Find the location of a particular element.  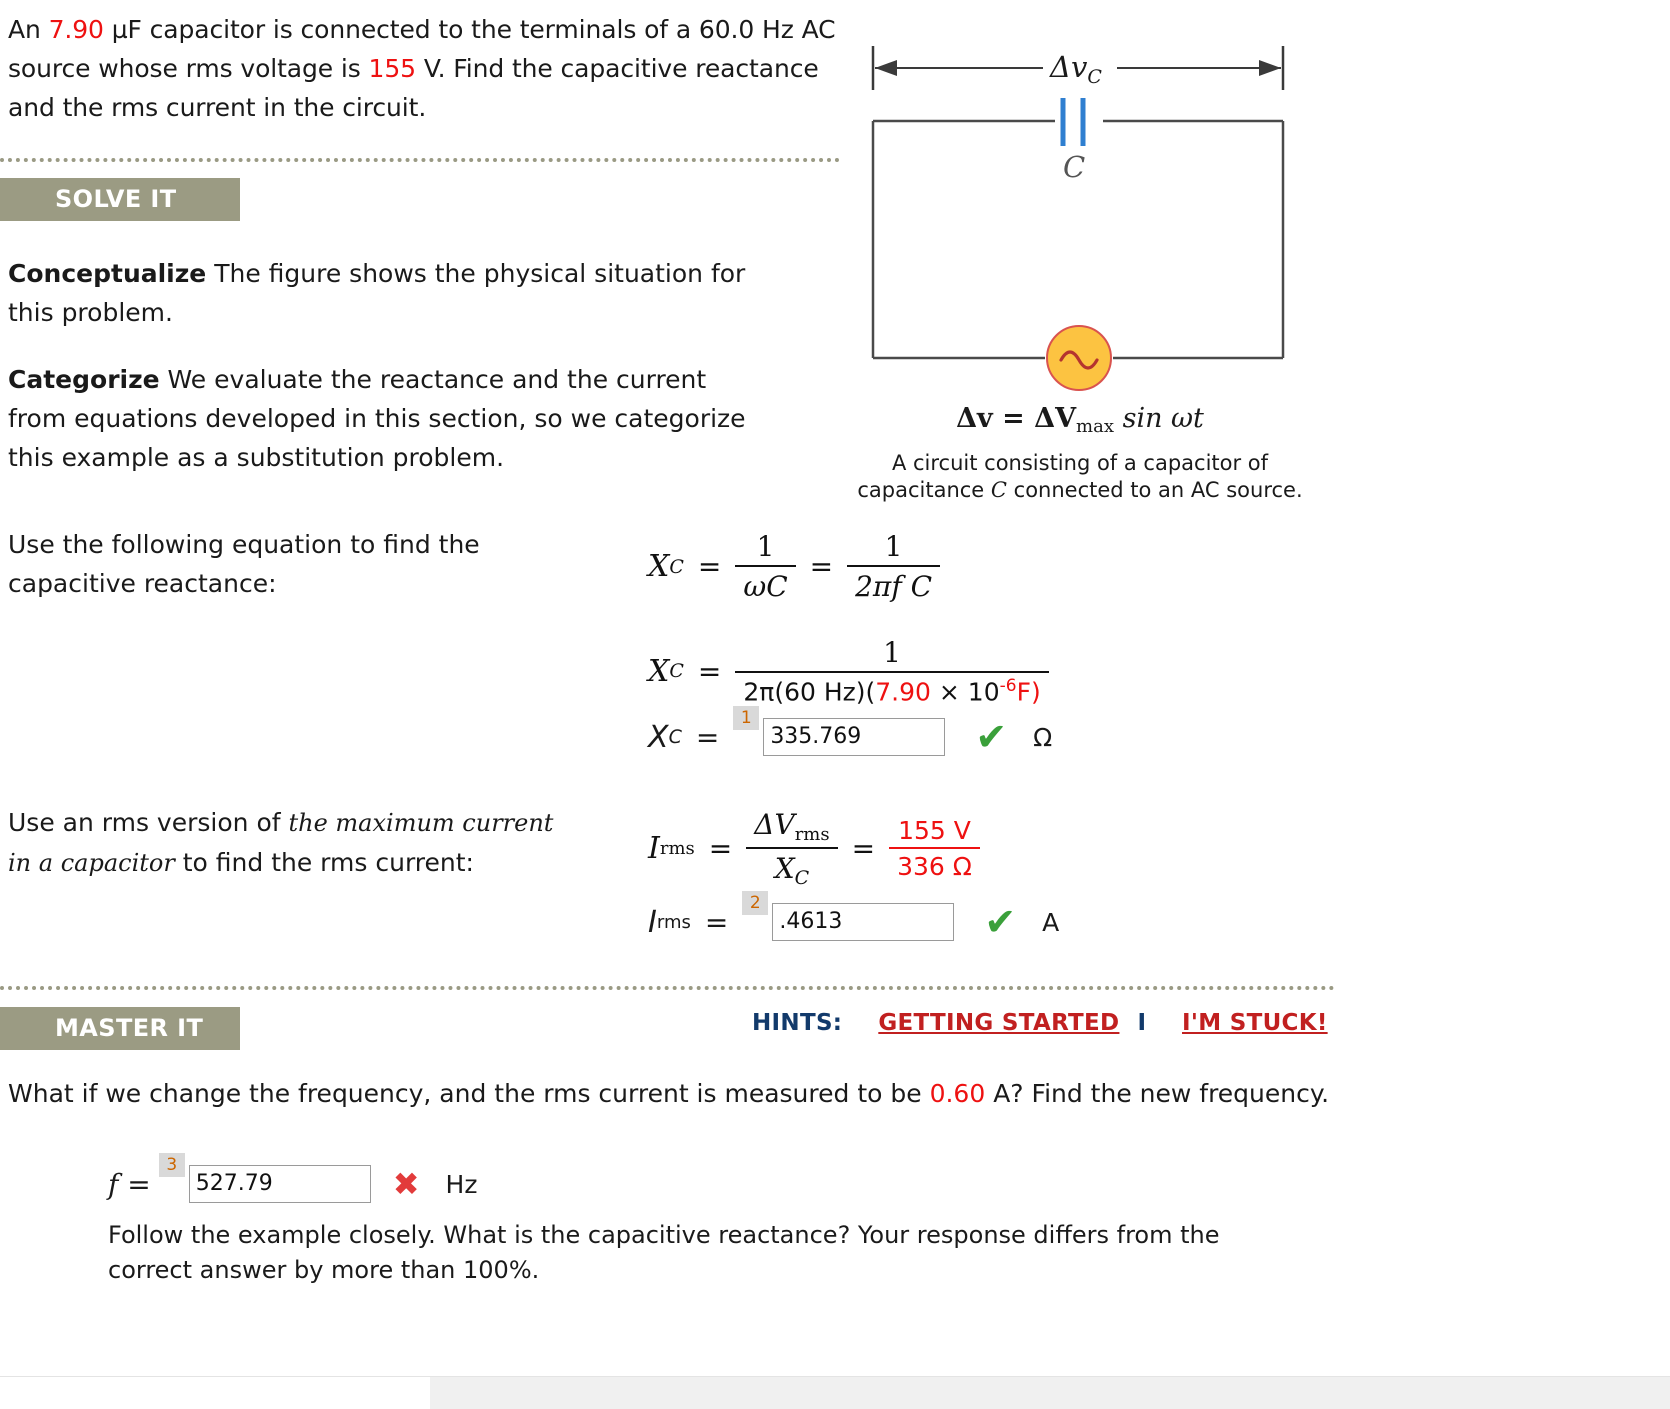

answer-xc-equals: = is located at coordinates (707, 737).